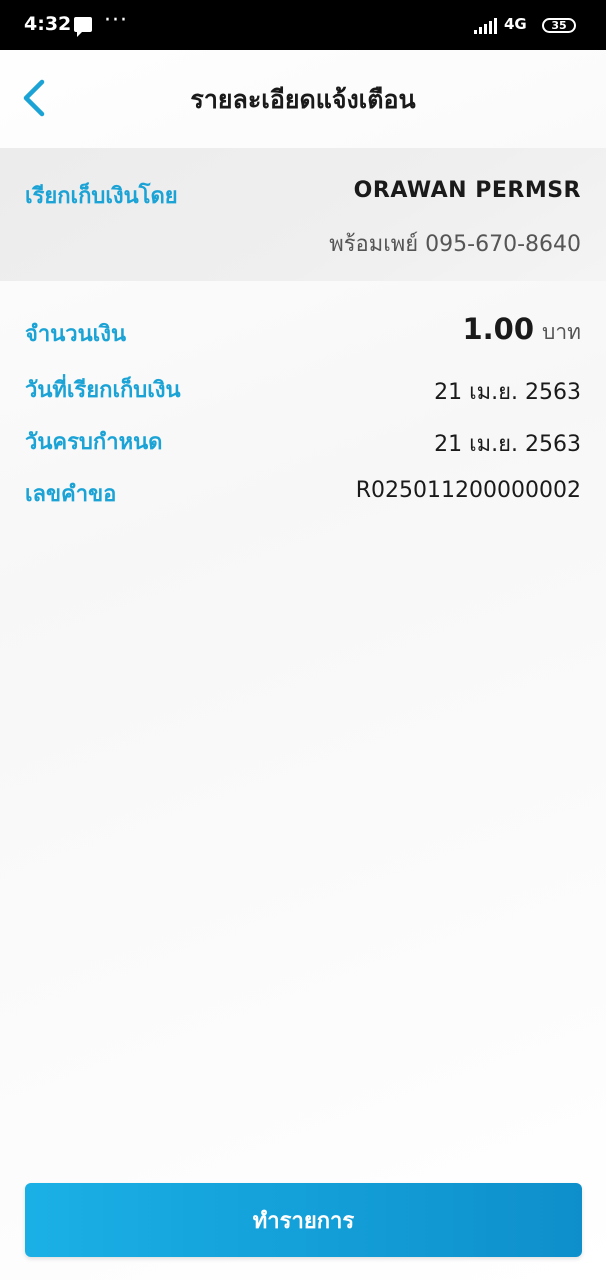  Describe the element at coordinates (468, 490) in the screenshot. I see `reference-value: R025011200000002` at that location.